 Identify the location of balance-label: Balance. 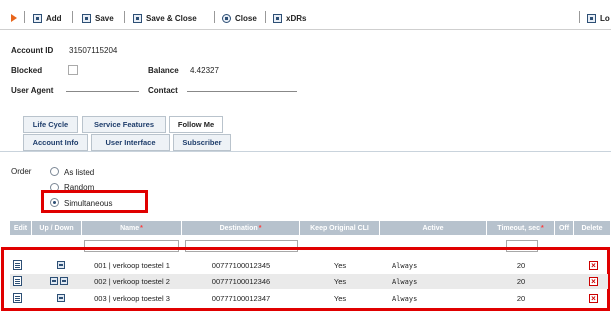
(163, 70).